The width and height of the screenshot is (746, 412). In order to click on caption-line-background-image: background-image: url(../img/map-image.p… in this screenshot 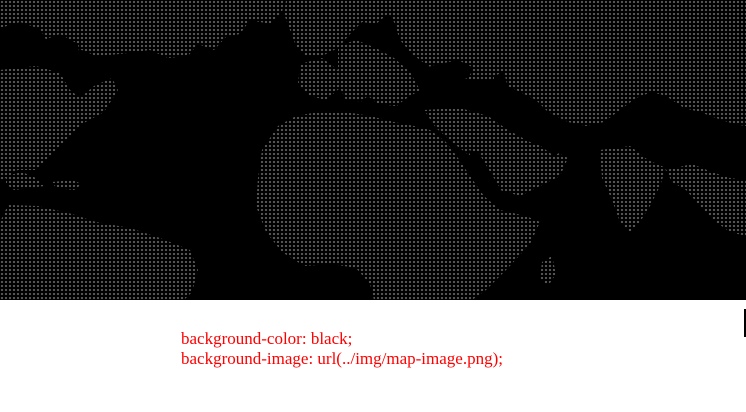, I will do `click(342, 358)`.